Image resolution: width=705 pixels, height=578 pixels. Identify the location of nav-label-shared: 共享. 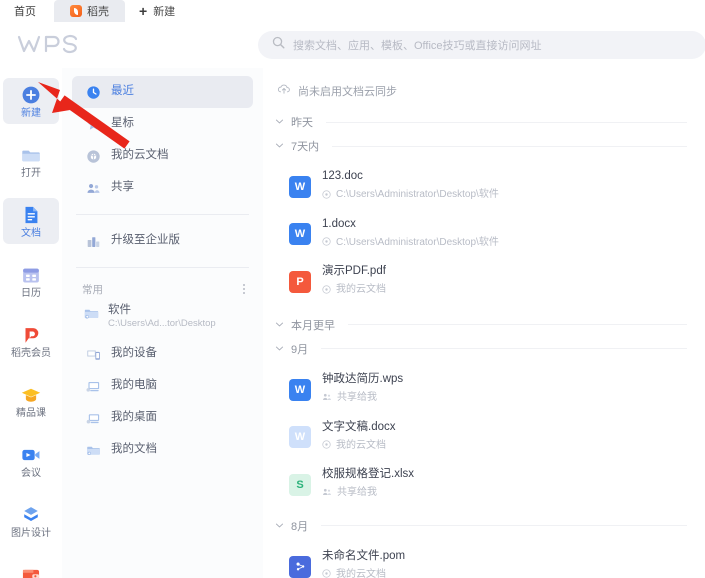
(122, 187).